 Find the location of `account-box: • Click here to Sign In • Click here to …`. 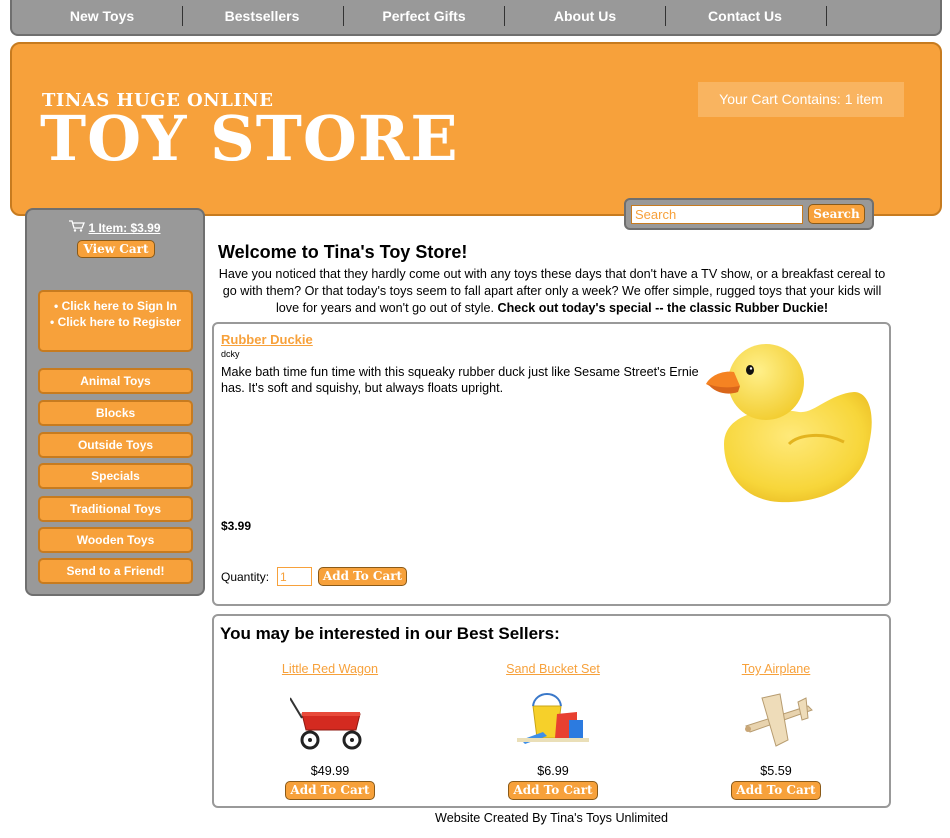

account-box: • Click here to Sign In • Click here to … is located at coordinates (115, 321).